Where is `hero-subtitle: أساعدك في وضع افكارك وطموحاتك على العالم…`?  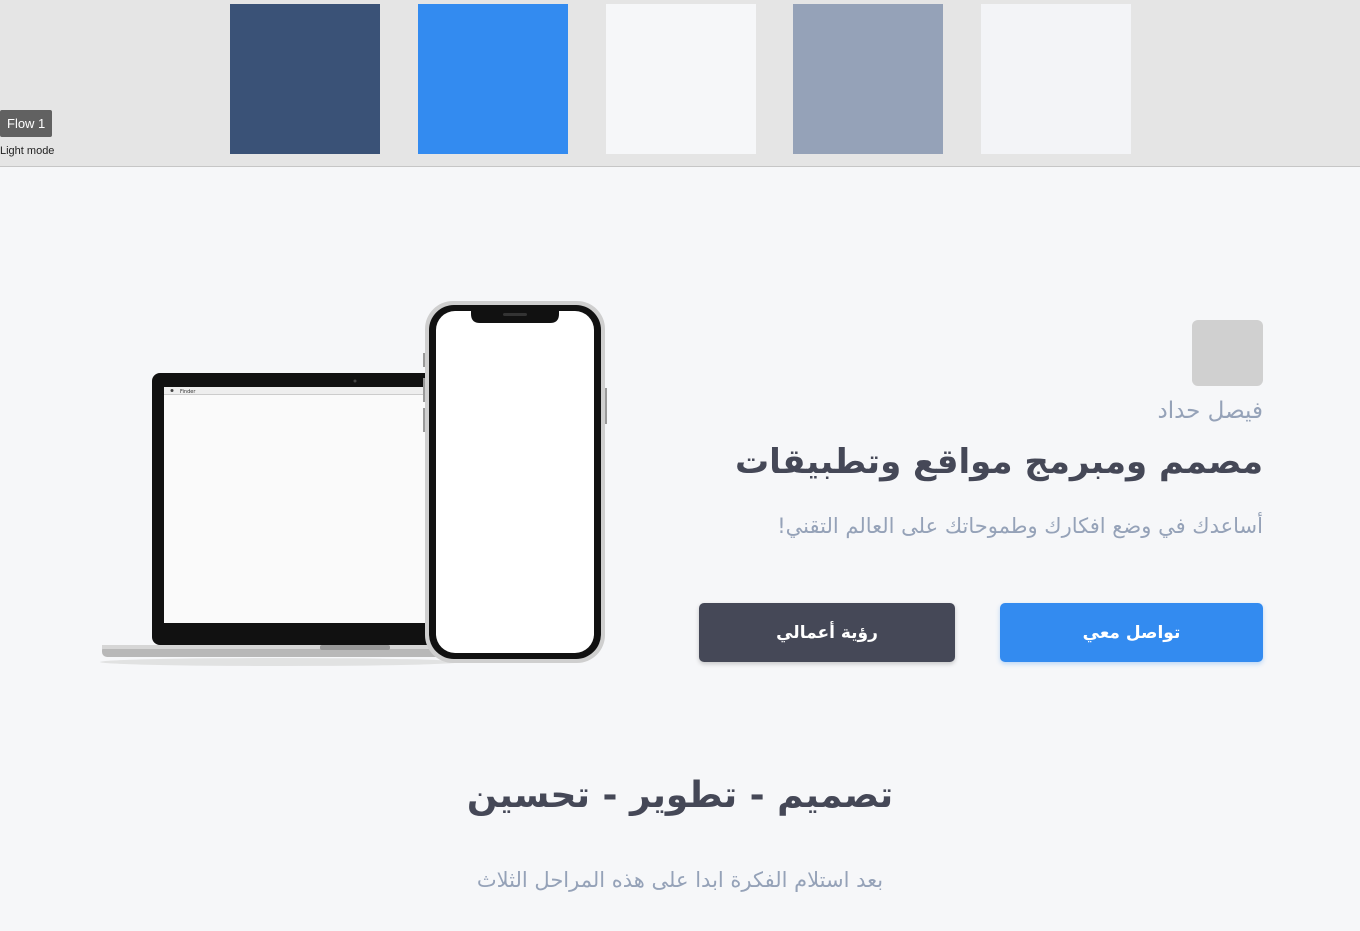 hero-subtitle: أساعدك في وضع افكارك وطموحاتك على العالم… is located at coordinates (1020, 526).